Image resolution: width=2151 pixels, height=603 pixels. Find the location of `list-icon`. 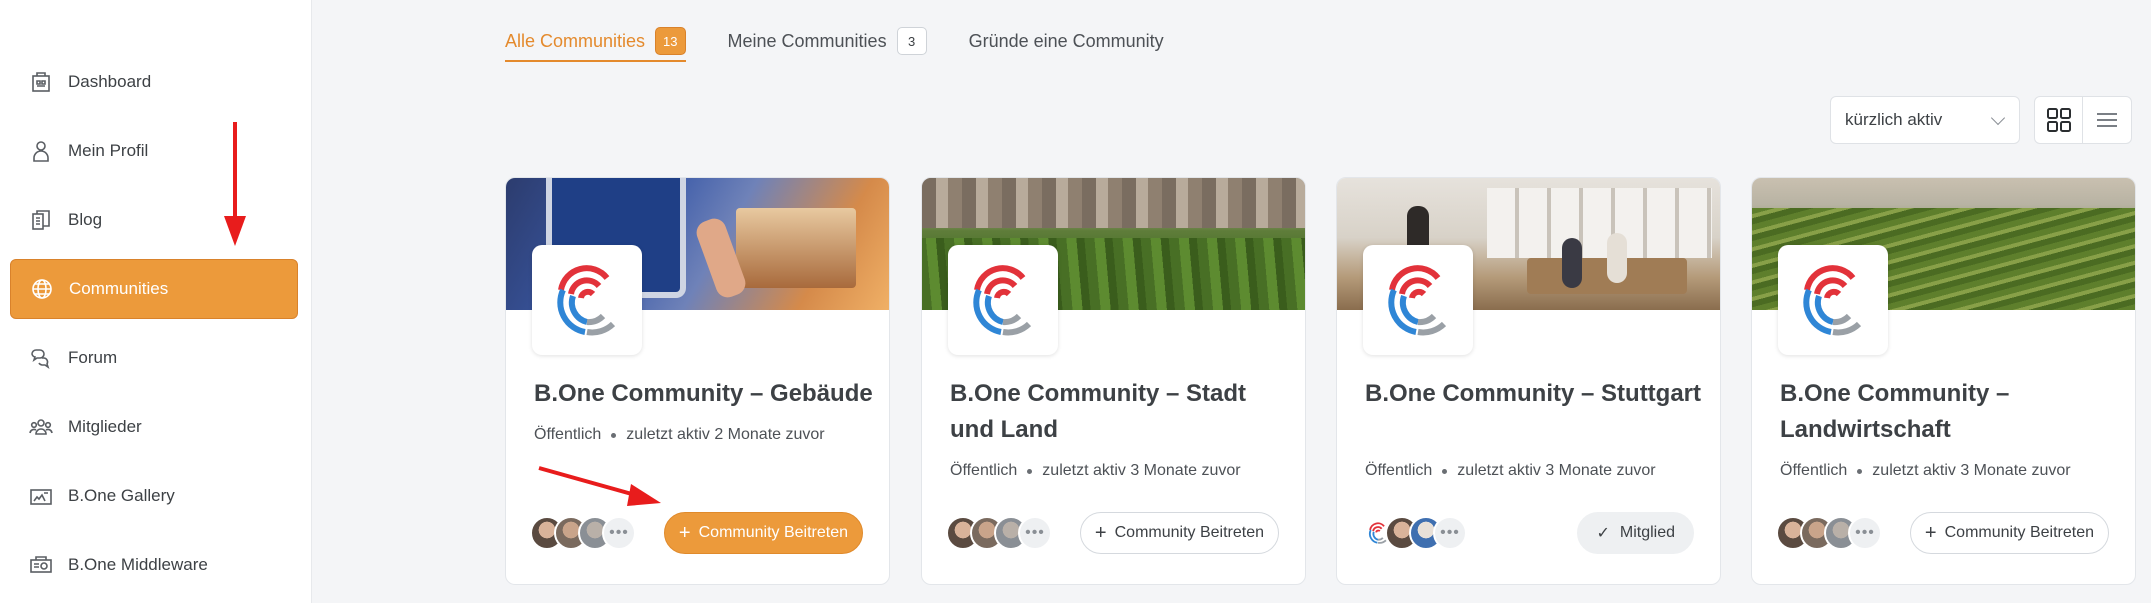

list-icon is located at coordinates (2107, 120).